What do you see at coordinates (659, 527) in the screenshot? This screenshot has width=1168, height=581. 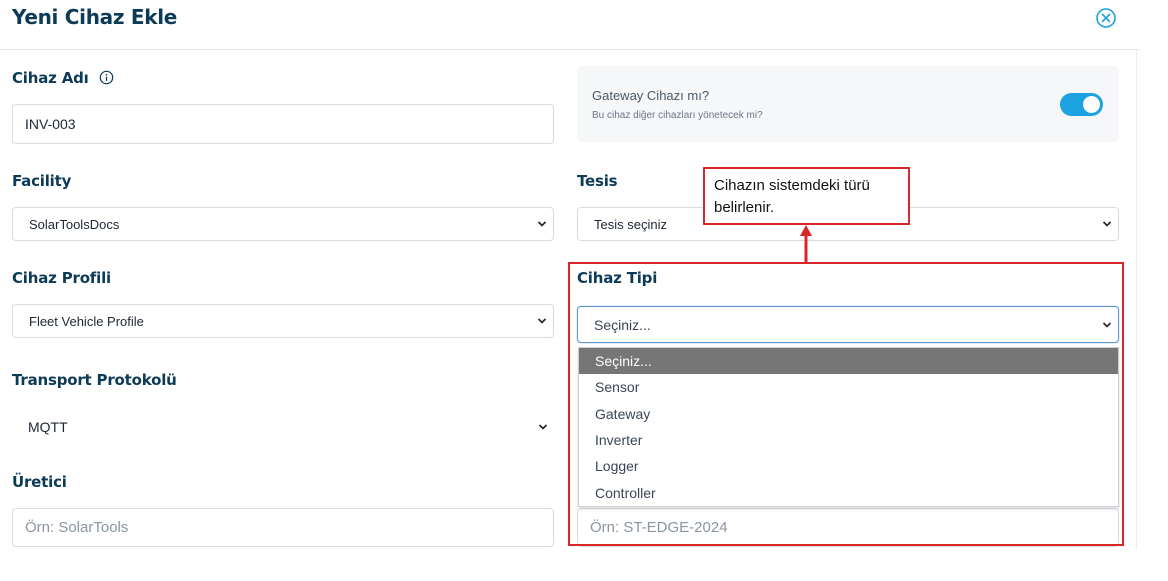 I see `model-placeholder: Örn: ST-EDGE-2024` at bounding box center [659, 527].